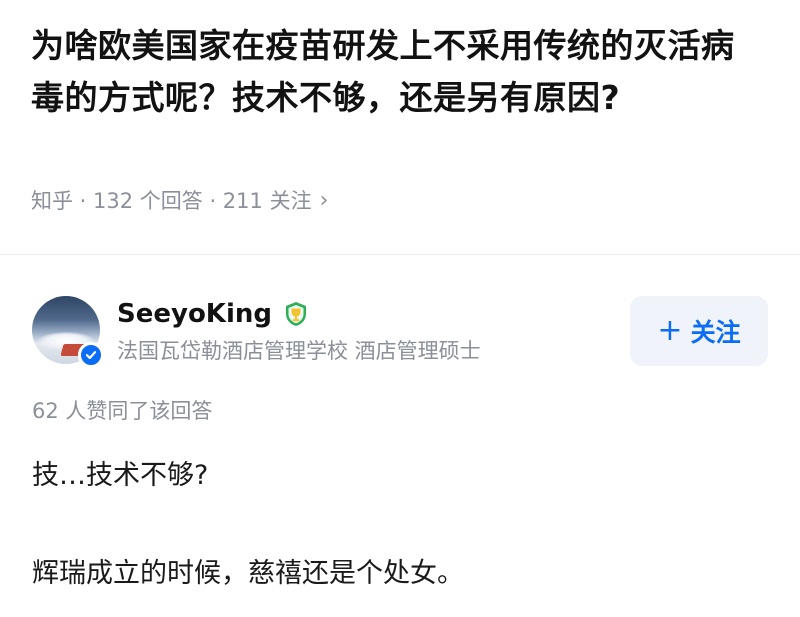 This screenshot has height=617, width=800. I want to click on medal-icon, so click(296, 314).